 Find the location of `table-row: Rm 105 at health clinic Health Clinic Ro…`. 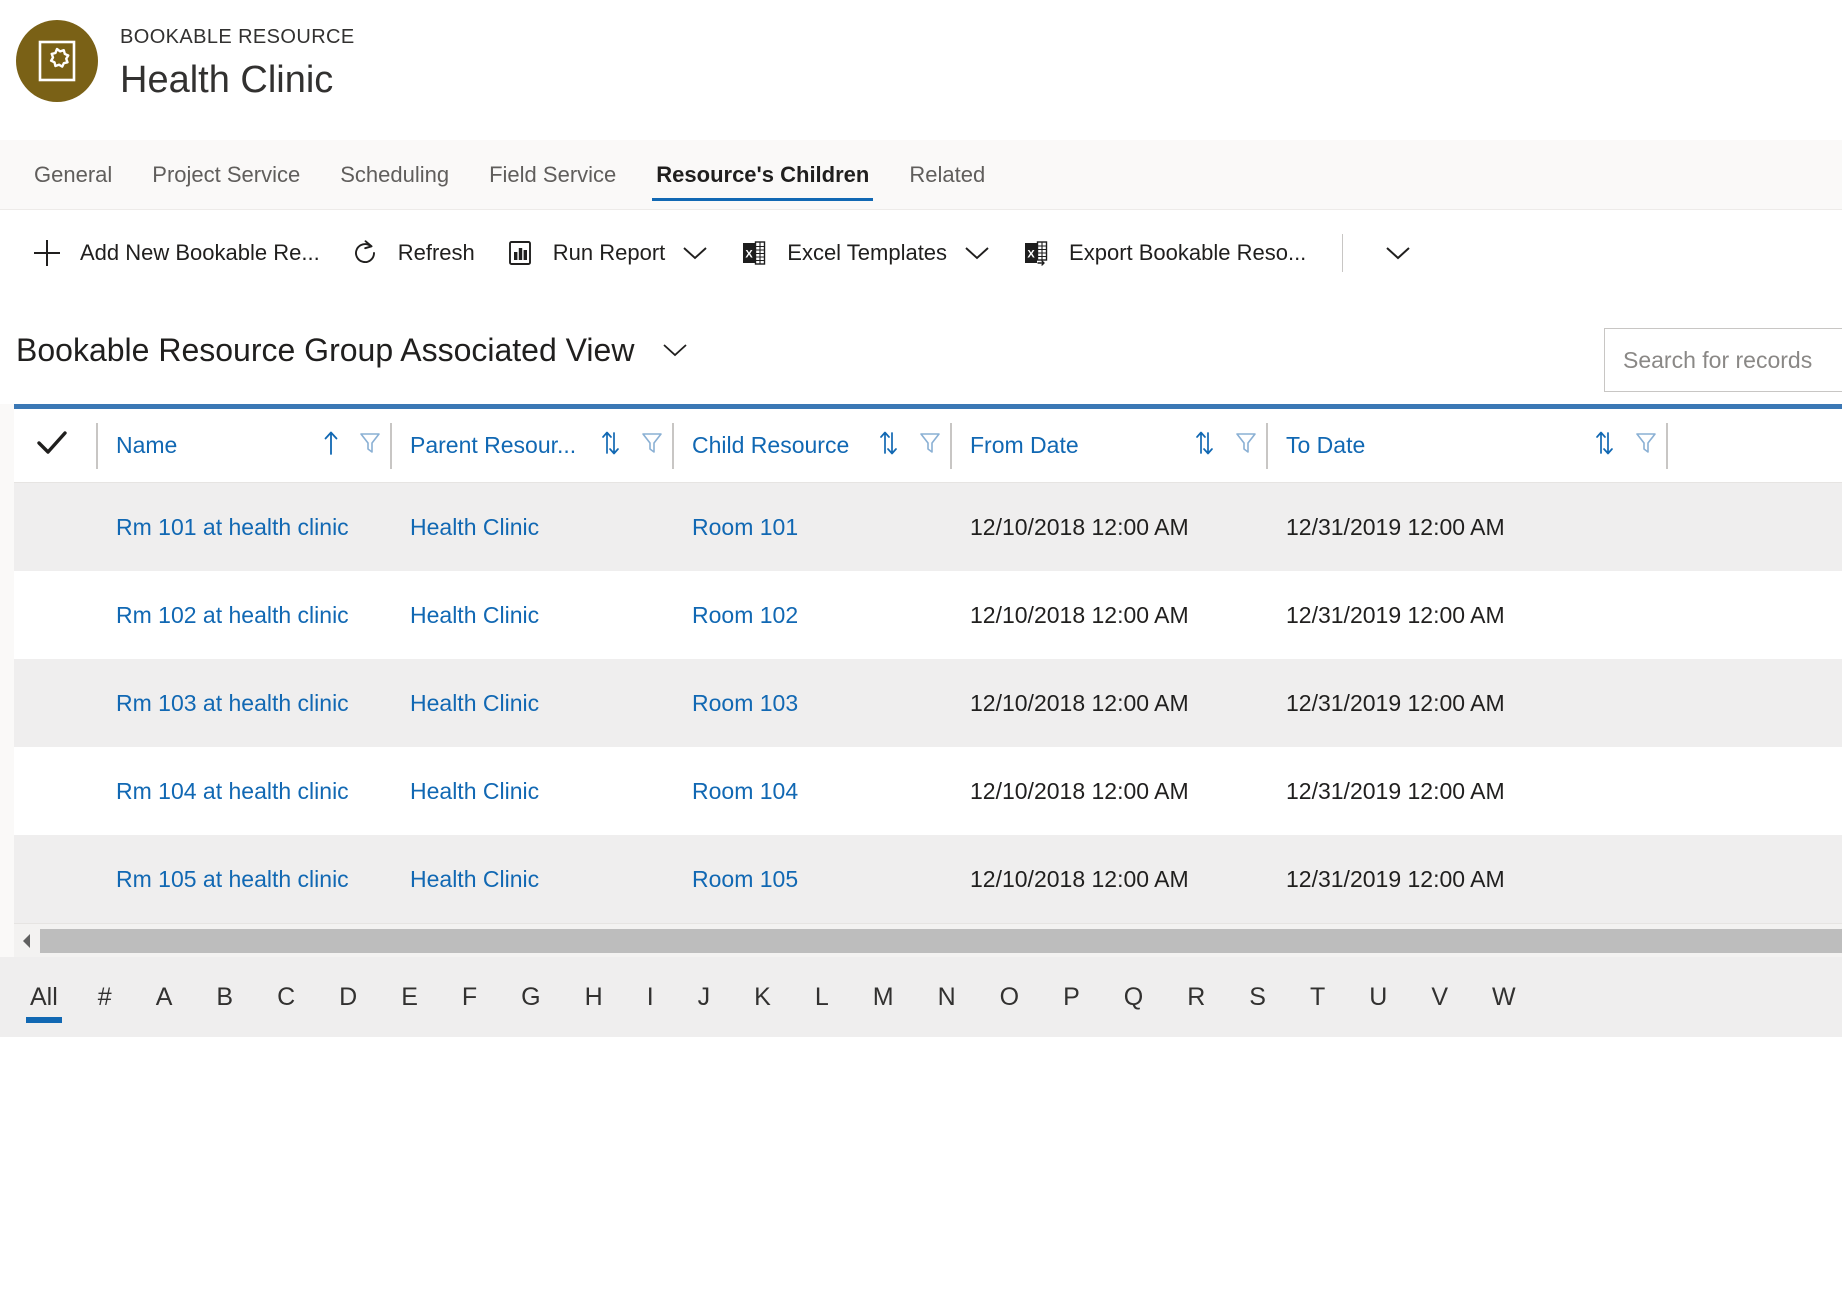

table-row: Rm 105 at health clinic Health Clinic Ro… is located at coordinates (928, 879).